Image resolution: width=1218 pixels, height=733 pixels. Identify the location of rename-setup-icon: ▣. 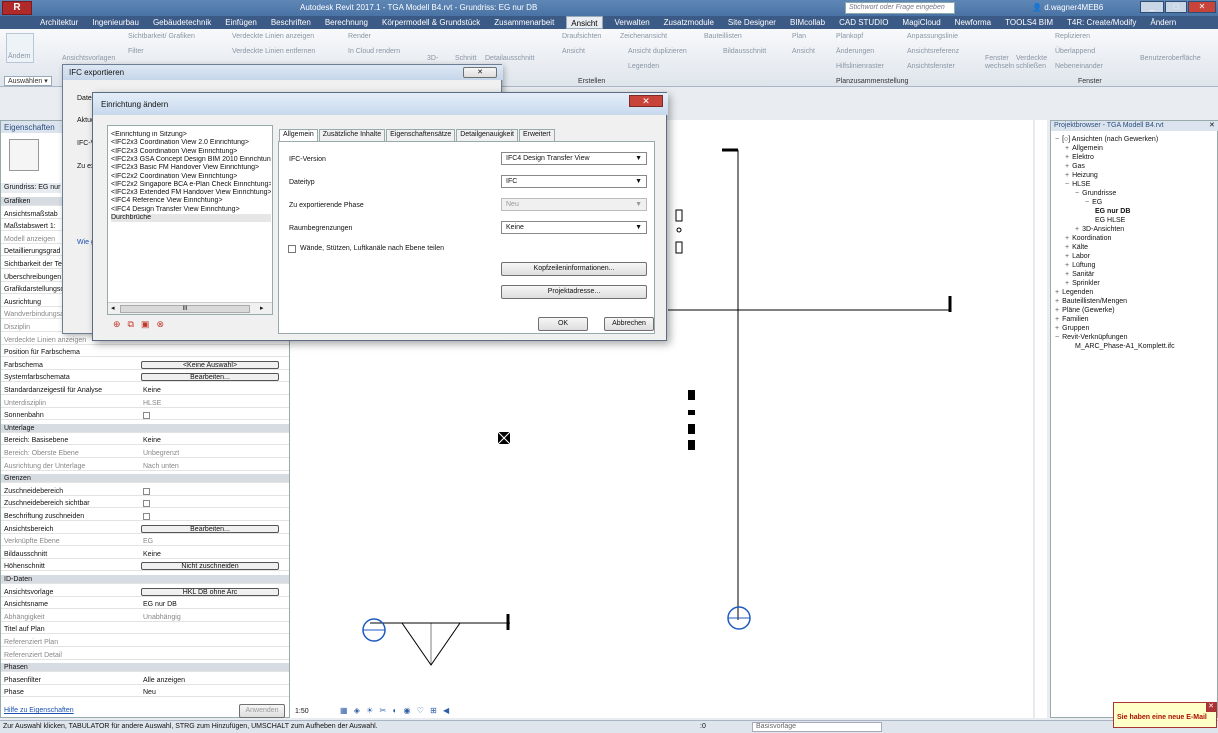
(149, 324).